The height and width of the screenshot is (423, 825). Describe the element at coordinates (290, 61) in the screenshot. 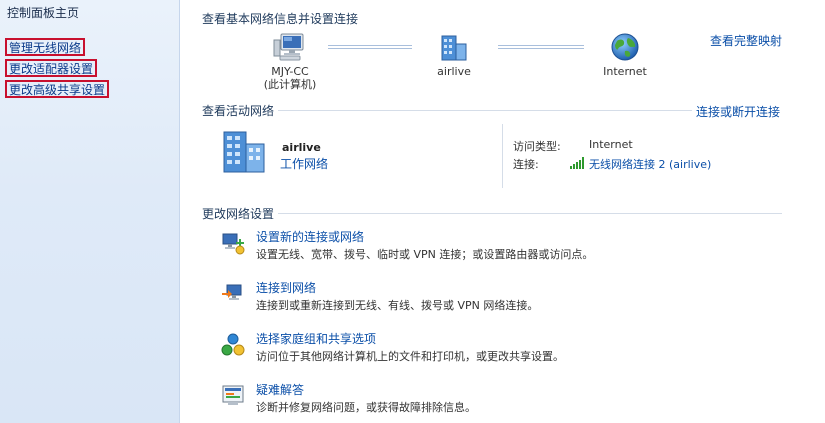

I see `map-node-computer: MJY-CC (此计算机)` at that location.